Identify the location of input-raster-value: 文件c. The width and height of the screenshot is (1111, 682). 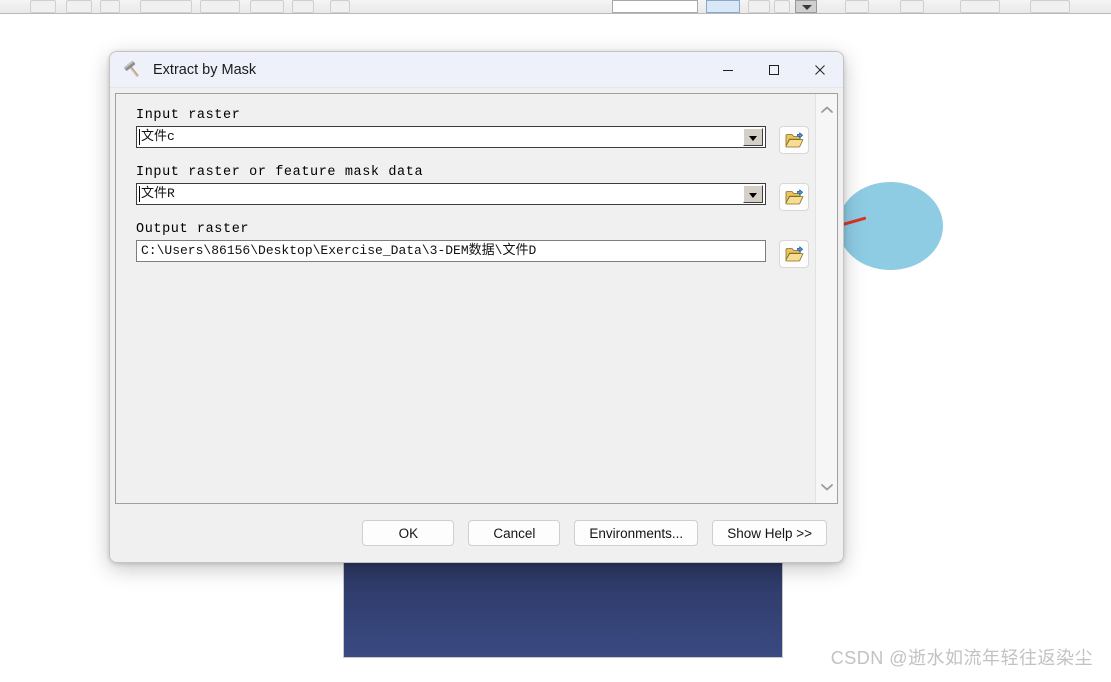
(158, 136).